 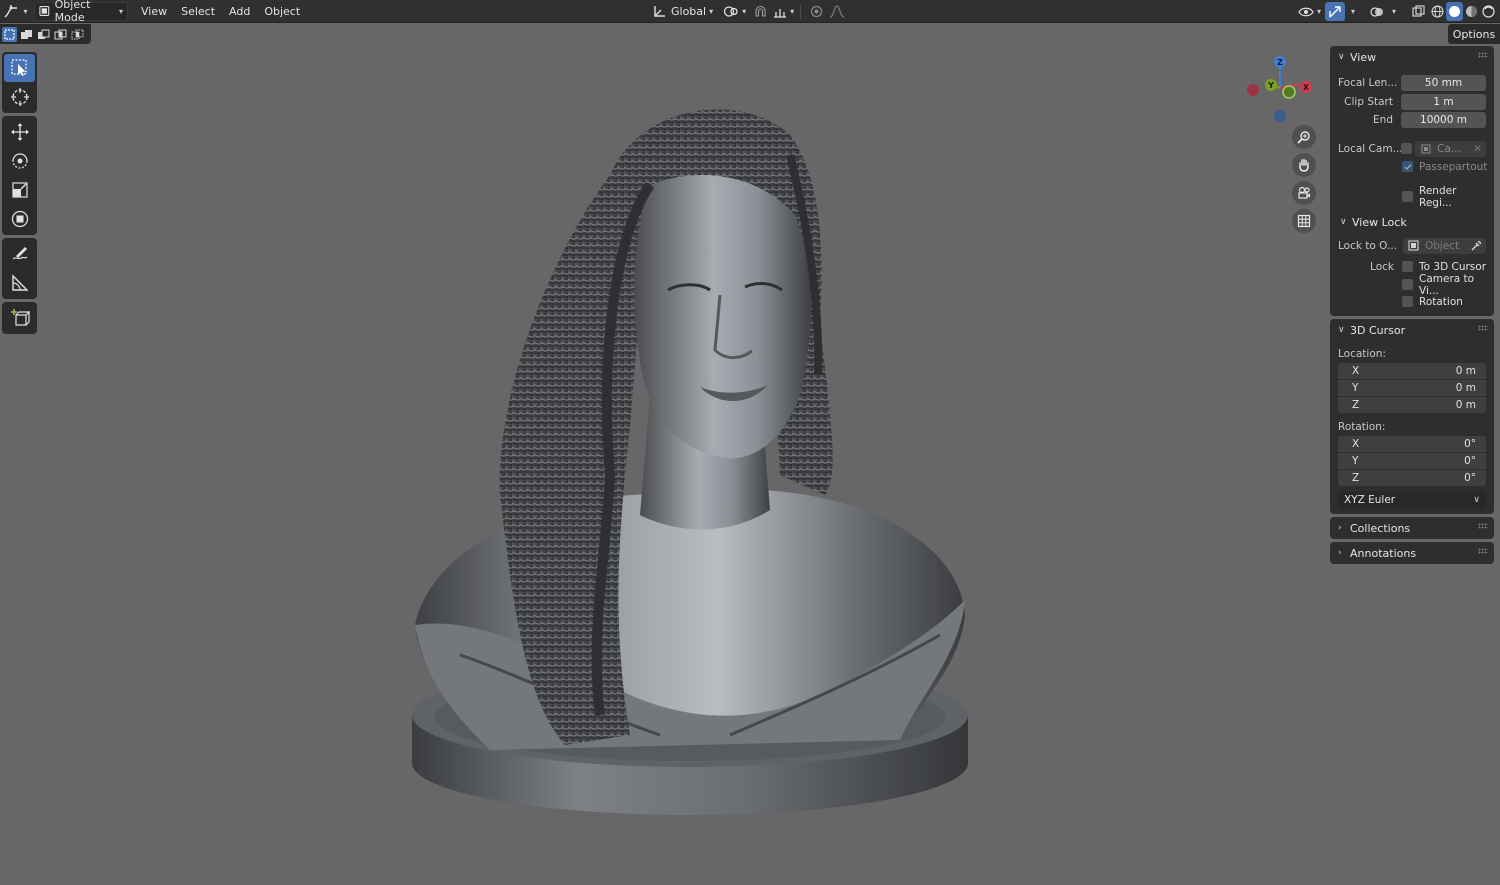 I want to click on select-new-button, so click(x=9, y=34).